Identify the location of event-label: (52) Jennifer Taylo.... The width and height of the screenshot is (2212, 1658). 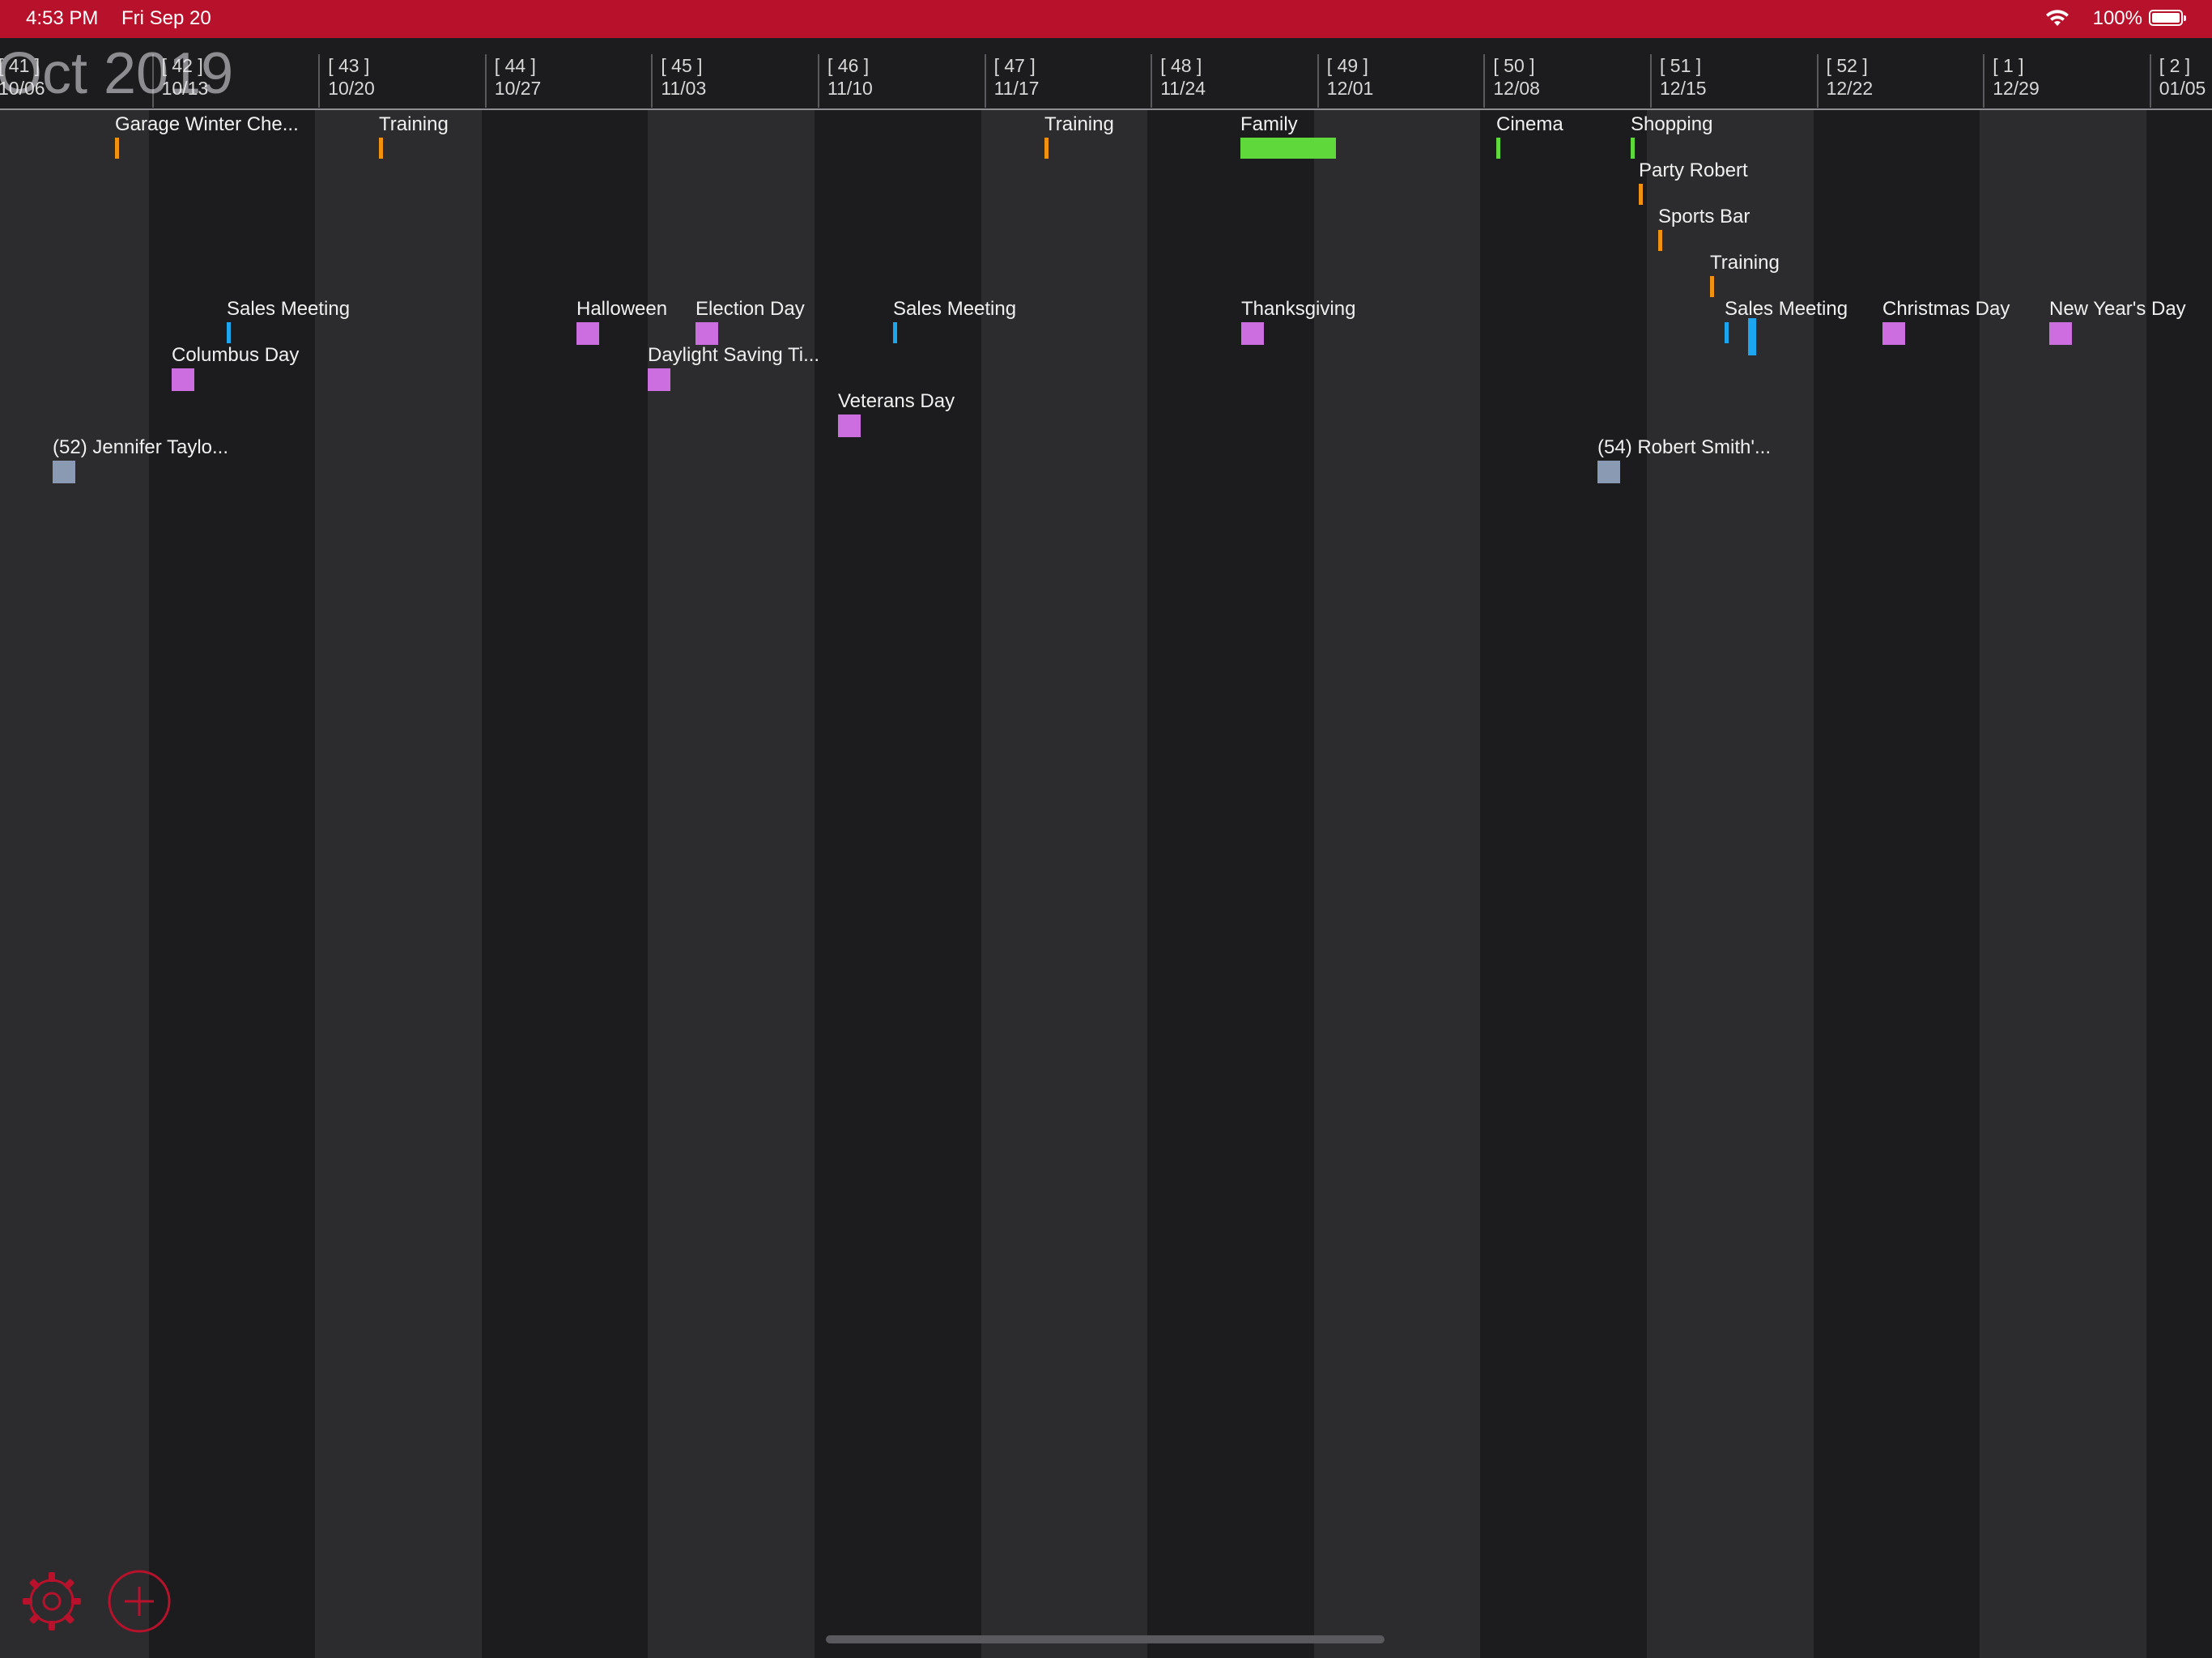
(140, 447).